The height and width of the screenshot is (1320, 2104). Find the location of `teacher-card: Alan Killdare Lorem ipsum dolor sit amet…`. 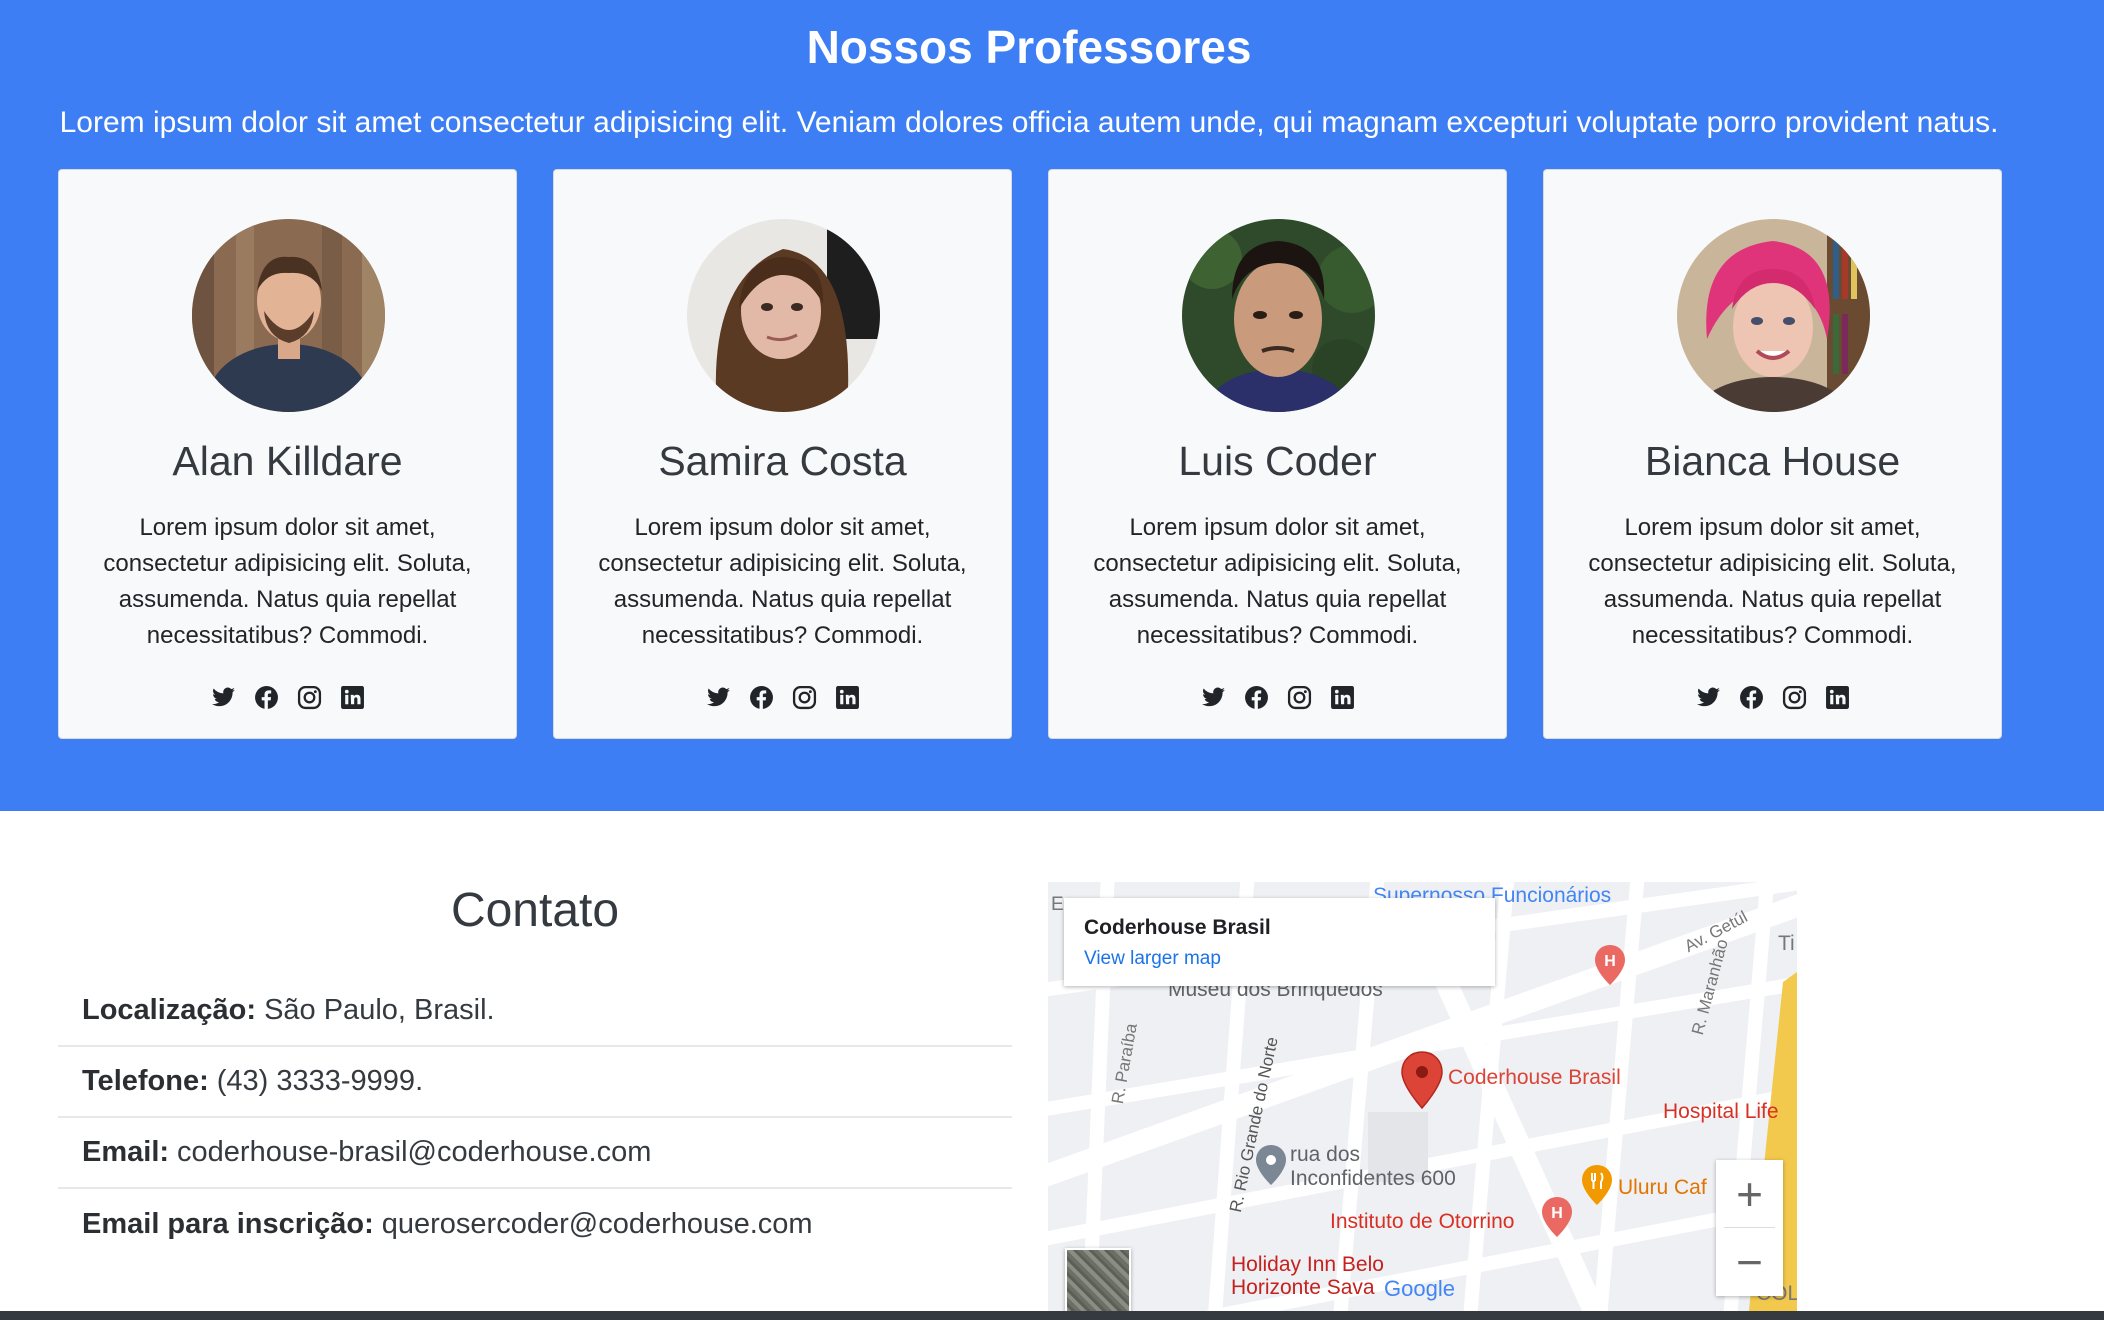

teacher-card: Alan Killdare Lorem ipsum dolor sit amet… is located at coordinates (287, 454).